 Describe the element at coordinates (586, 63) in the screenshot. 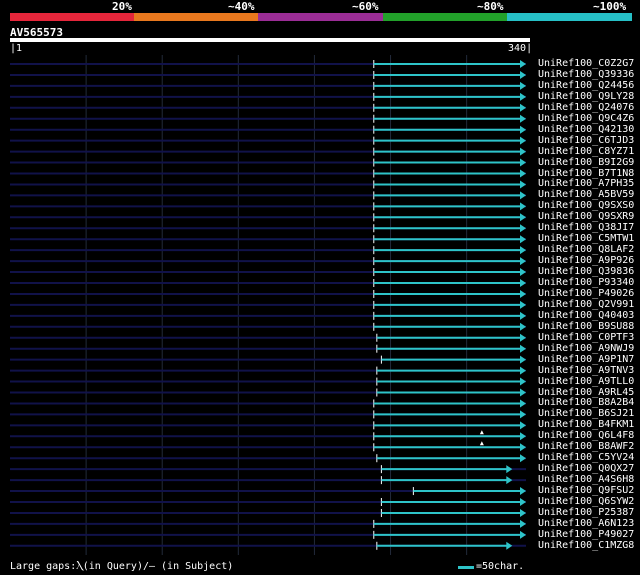

I see `hit-label: UniRef100_C0Z2G7` at that location.